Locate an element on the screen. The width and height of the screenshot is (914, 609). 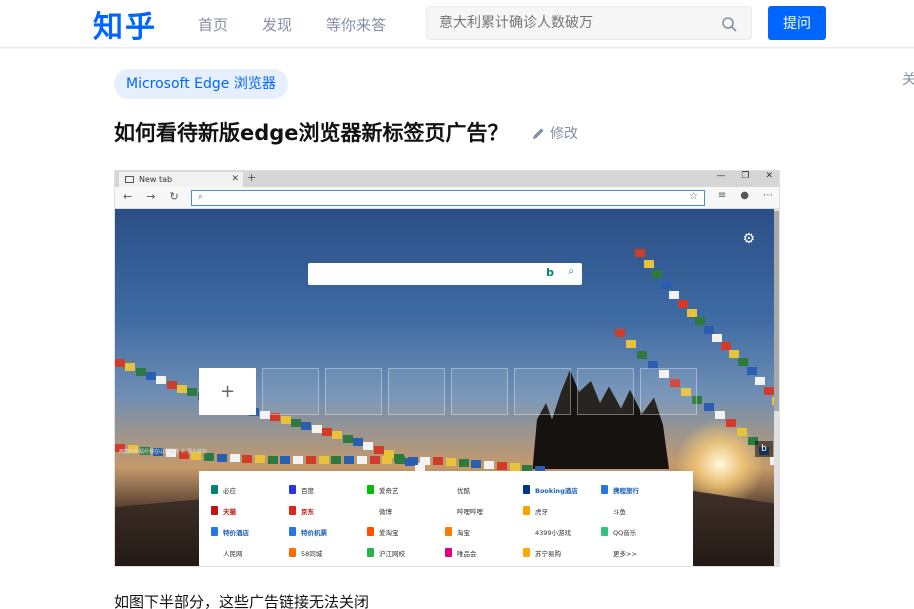
search-icon is located at coordinates (729, 24).